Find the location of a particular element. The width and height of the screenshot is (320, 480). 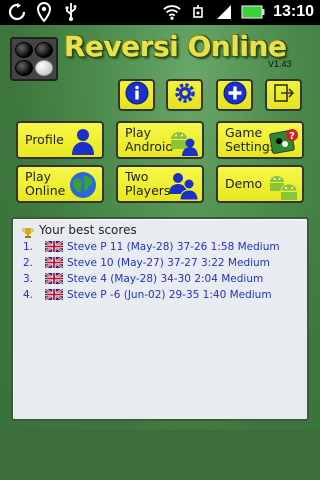

globe-icon is located at coordinates (83, 185).